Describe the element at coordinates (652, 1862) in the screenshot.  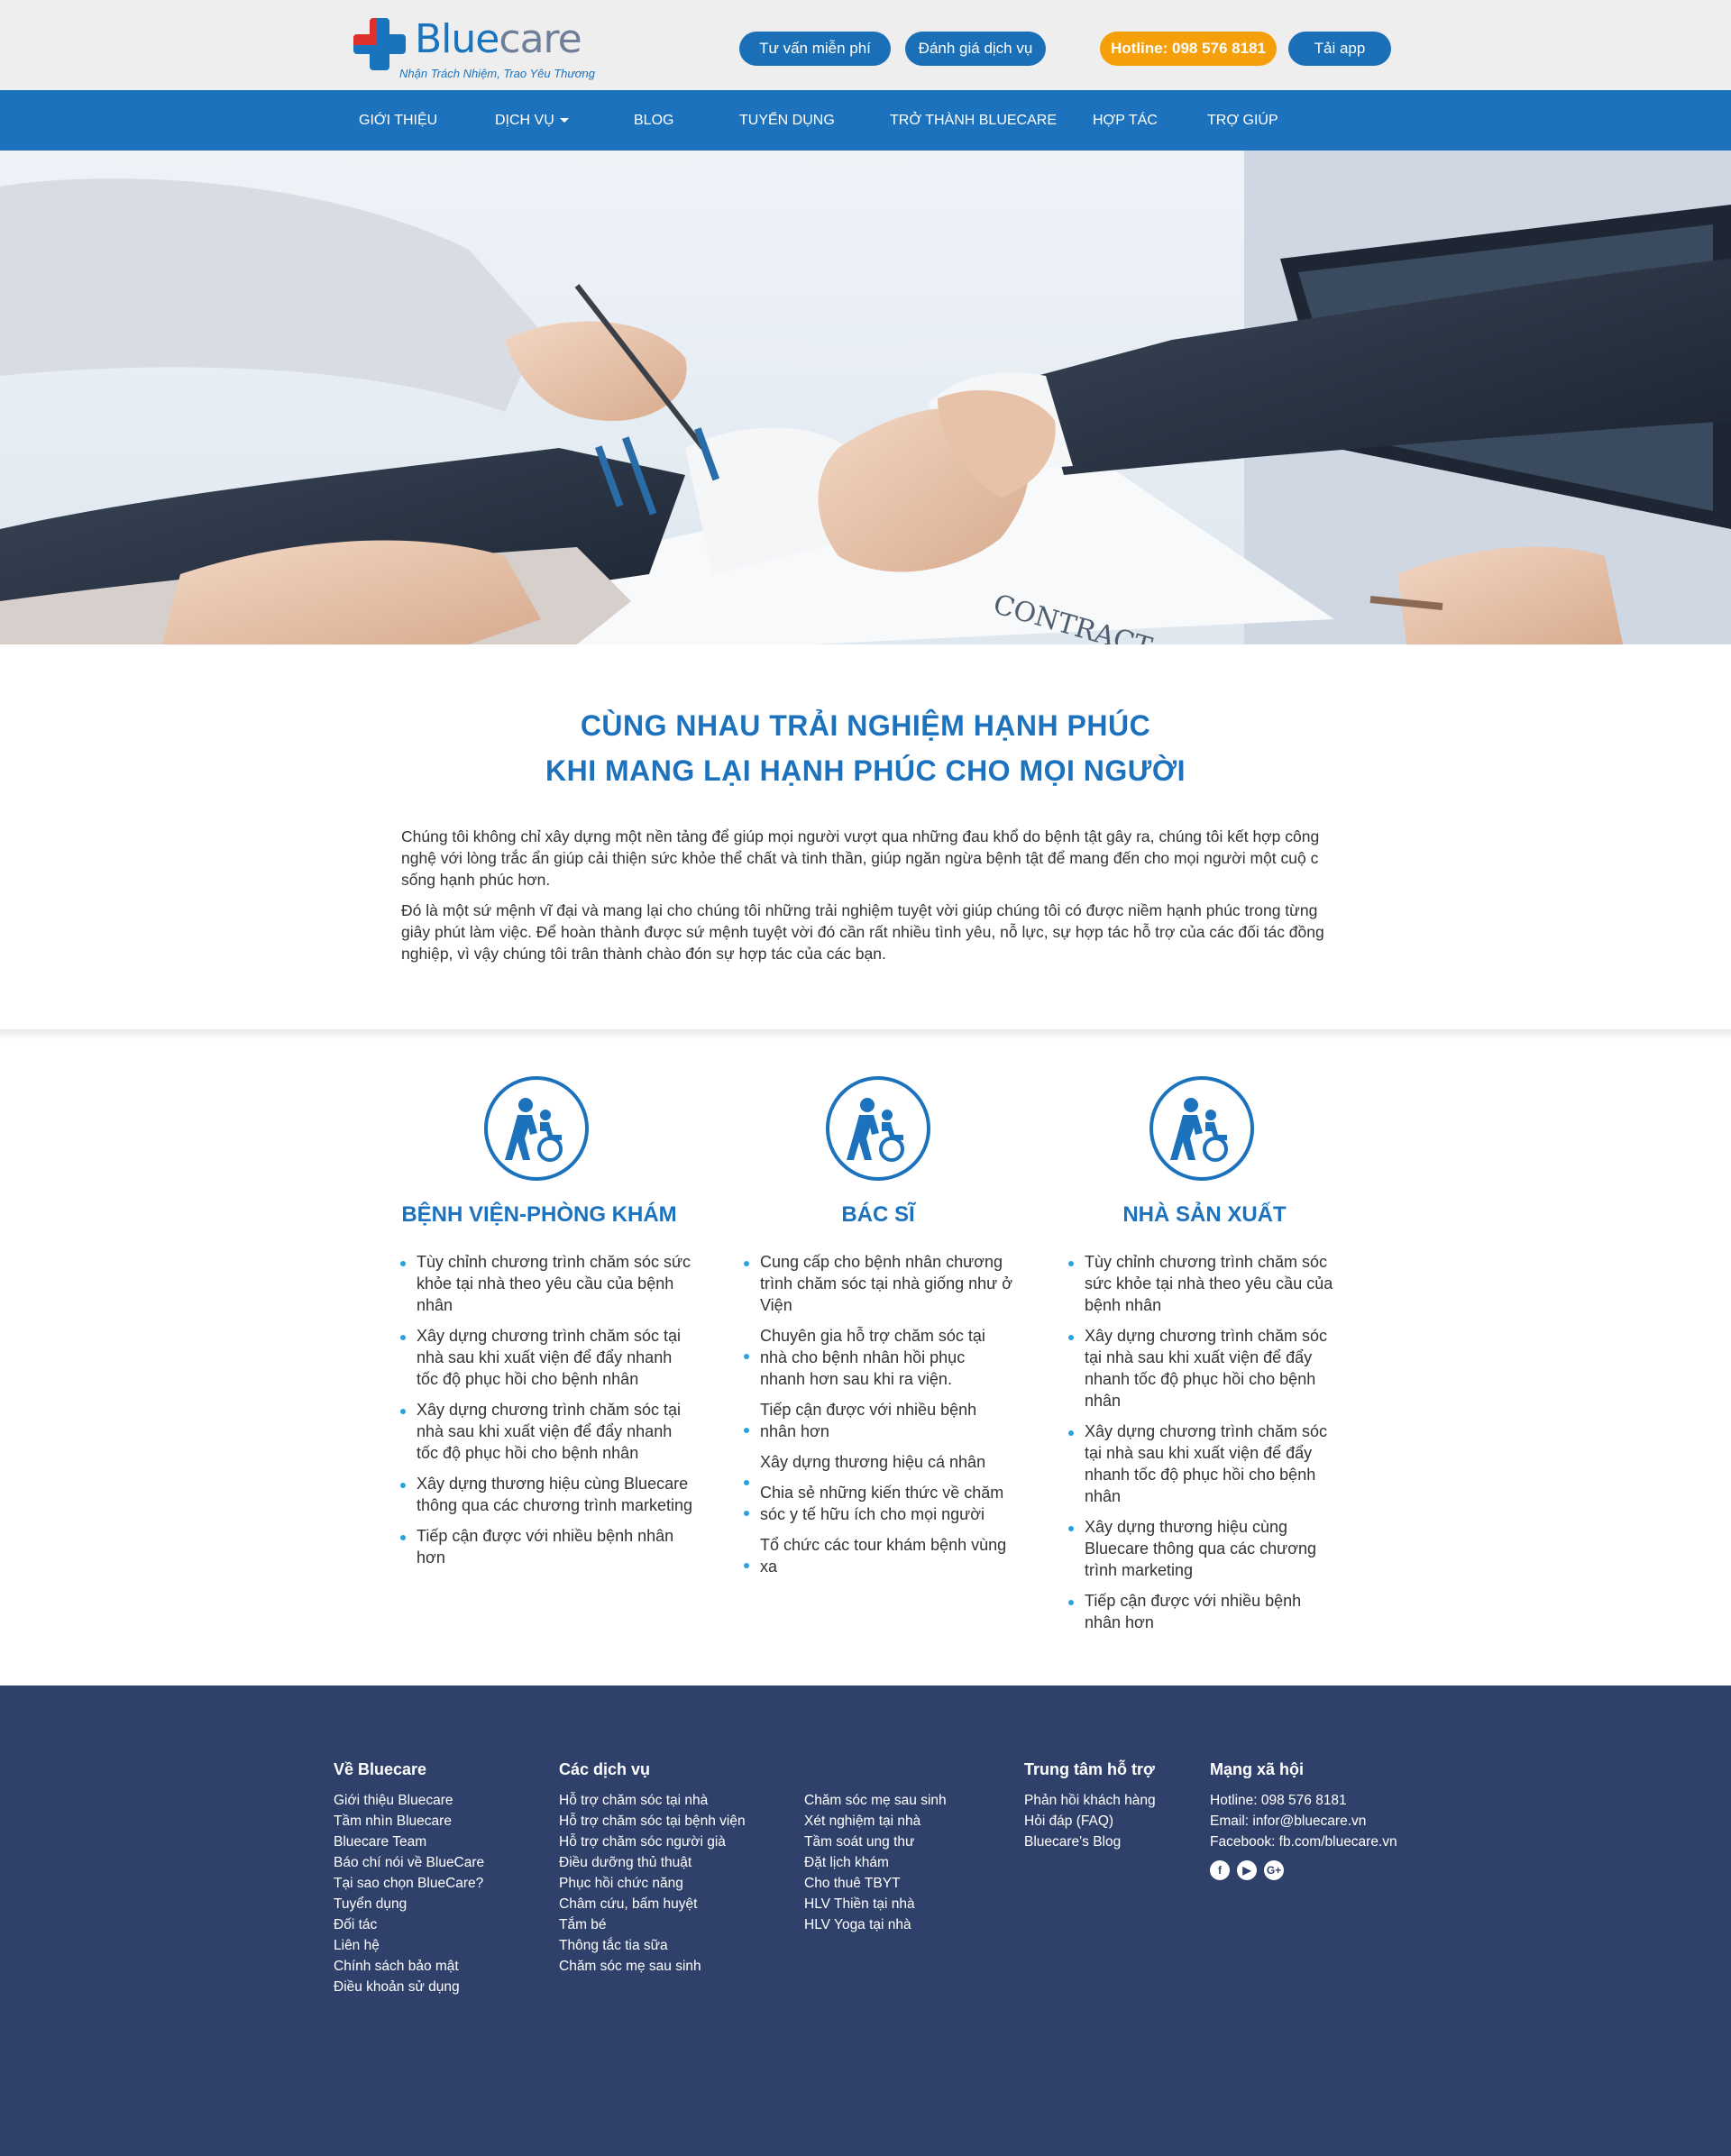
I see `footer-link: Điều dưỡng thủ thuật` at that location.